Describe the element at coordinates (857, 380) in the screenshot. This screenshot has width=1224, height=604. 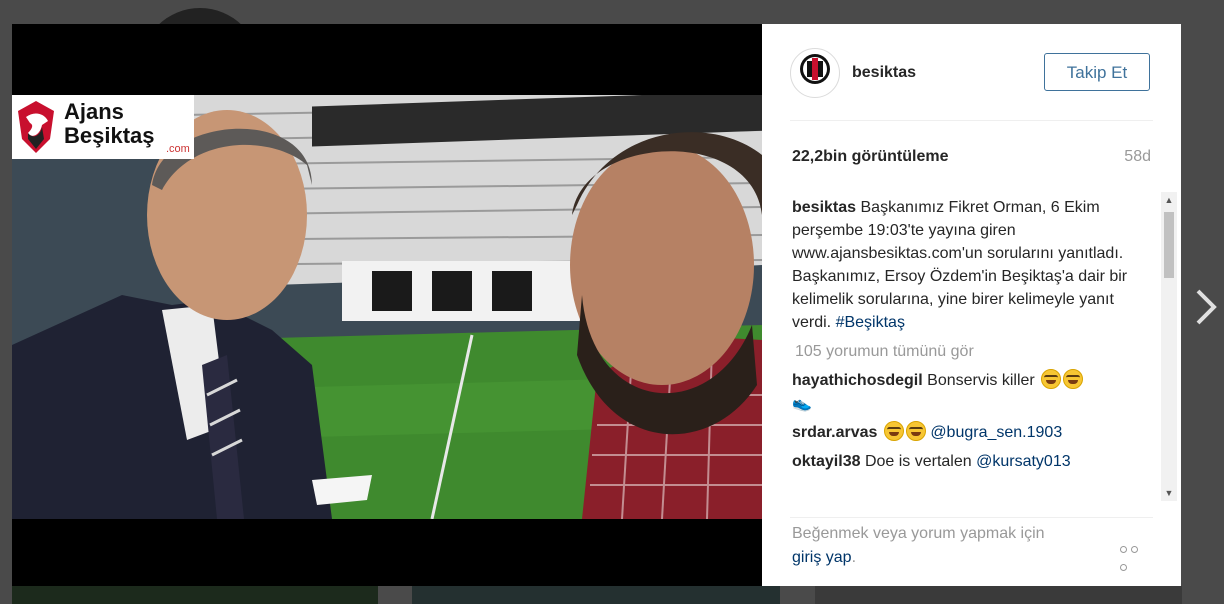
I see `comment-author: hayathichosdegil` at that location.